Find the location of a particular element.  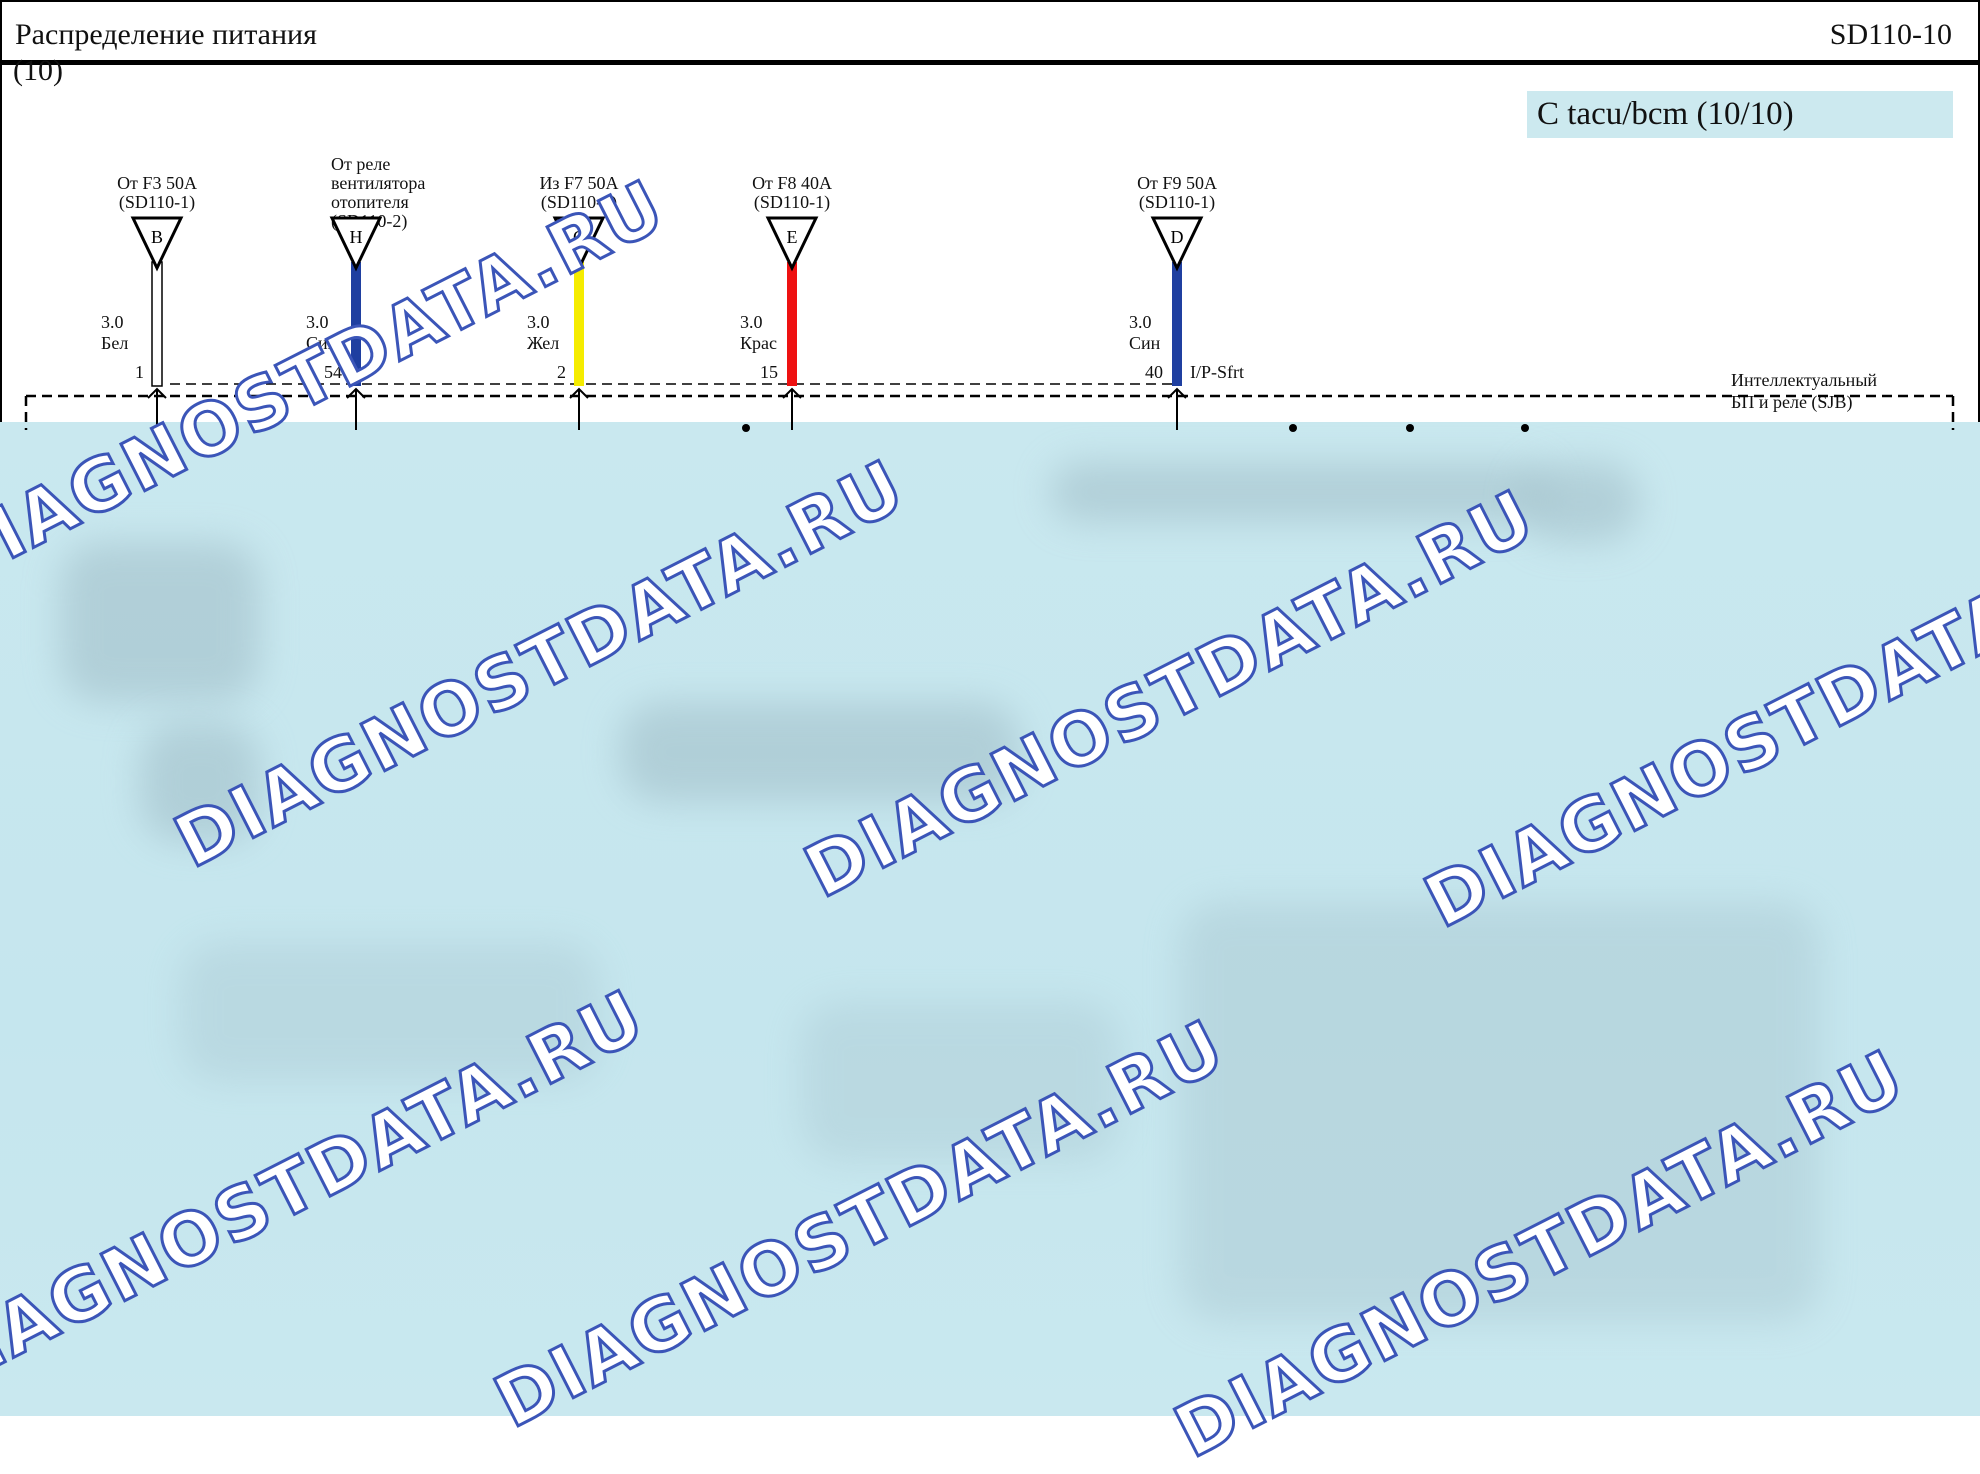

connector-E-letter: E is located at coordinates (792, 237).